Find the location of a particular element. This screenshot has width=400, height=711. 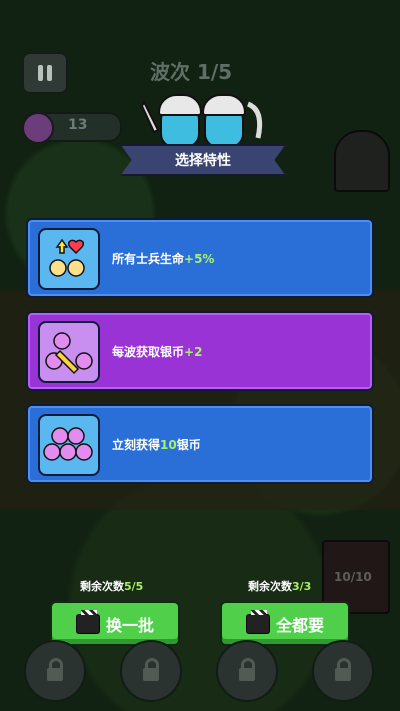

silver-coin-icon is located at coordinates (38, 128).